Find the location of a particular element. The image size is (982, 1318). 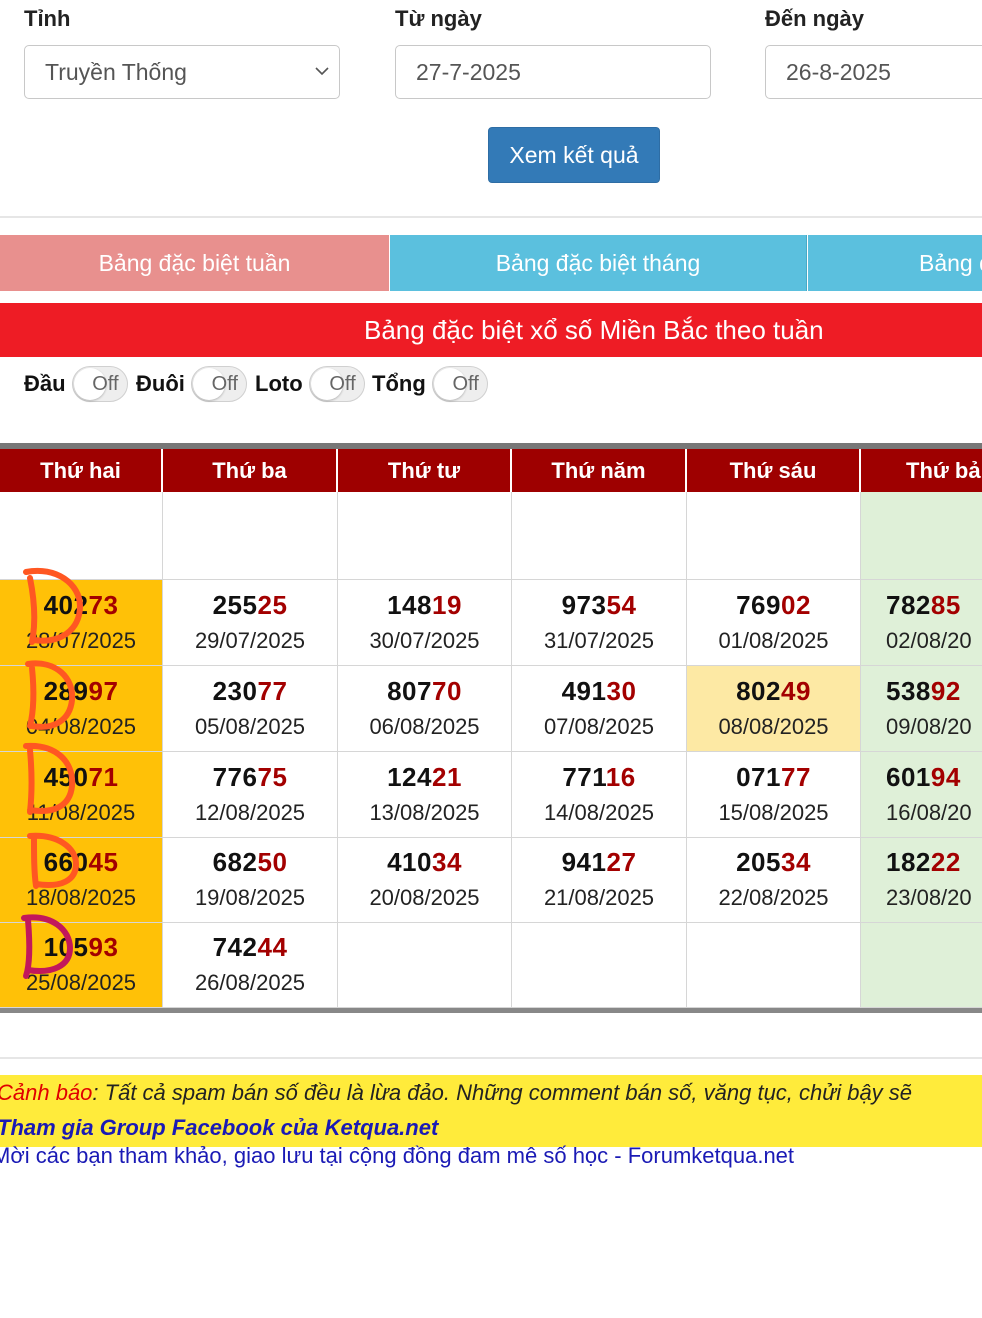

column-header: Thứ năm is located at coordinates (599, 470).